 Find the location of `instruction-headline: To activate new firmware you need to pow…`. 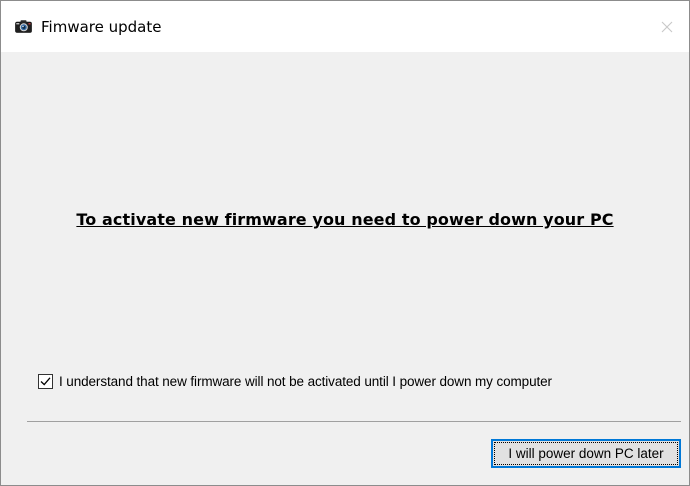

instruction-headline: To activate new firmware you need to pow… is located at coordinates (345, 219).